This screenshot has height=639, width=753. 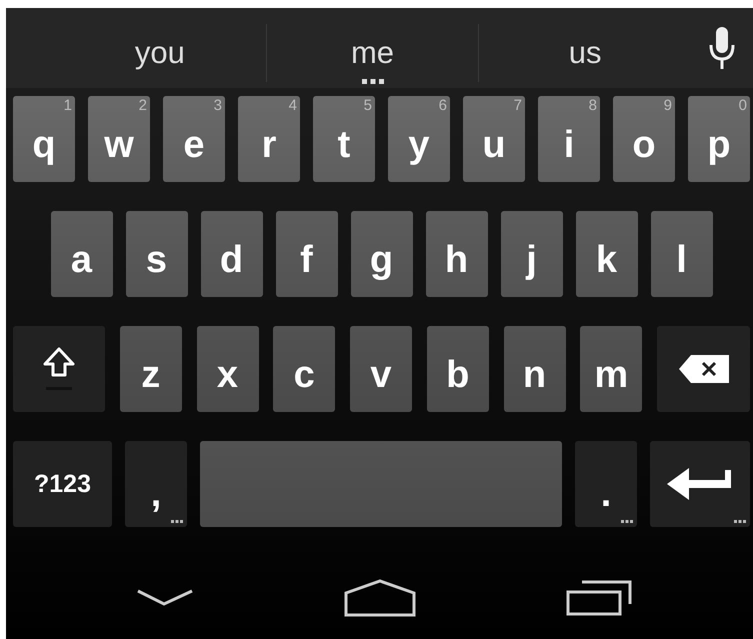 What do you see at coordinates (165, 598) in the screenshot?
I see `back-chevron-icon` at bounding box center [165, 598].